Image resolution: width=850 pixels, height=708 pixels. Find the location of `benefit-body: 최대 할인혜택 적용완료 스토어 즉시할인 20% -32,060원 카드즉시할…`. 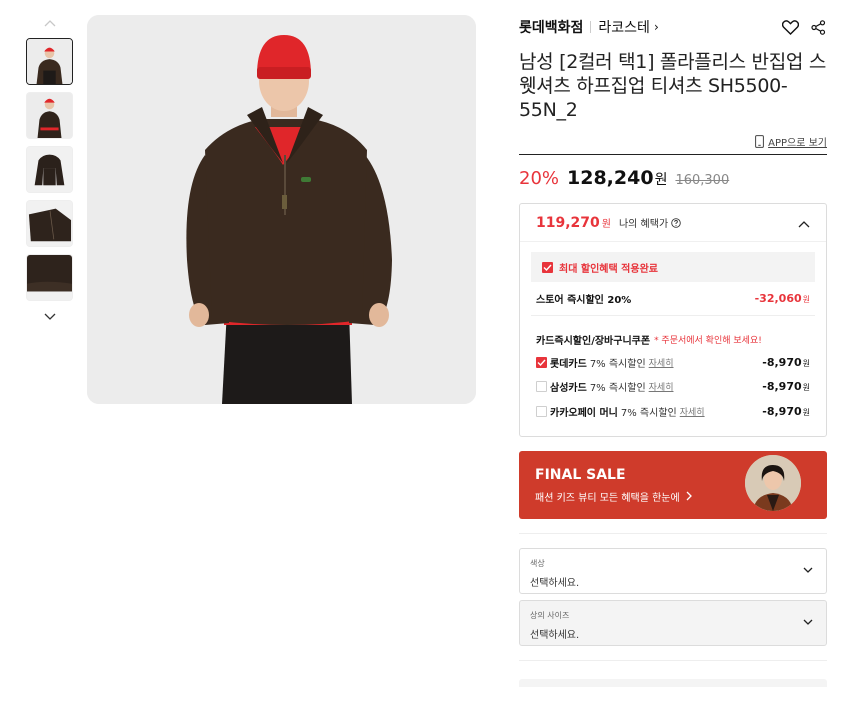

benefit-body: 최대 할인혜택 적용완료 스토어 즉시할인 20% -32,060원 카드즉시할… is located at coordinates (673, 339).